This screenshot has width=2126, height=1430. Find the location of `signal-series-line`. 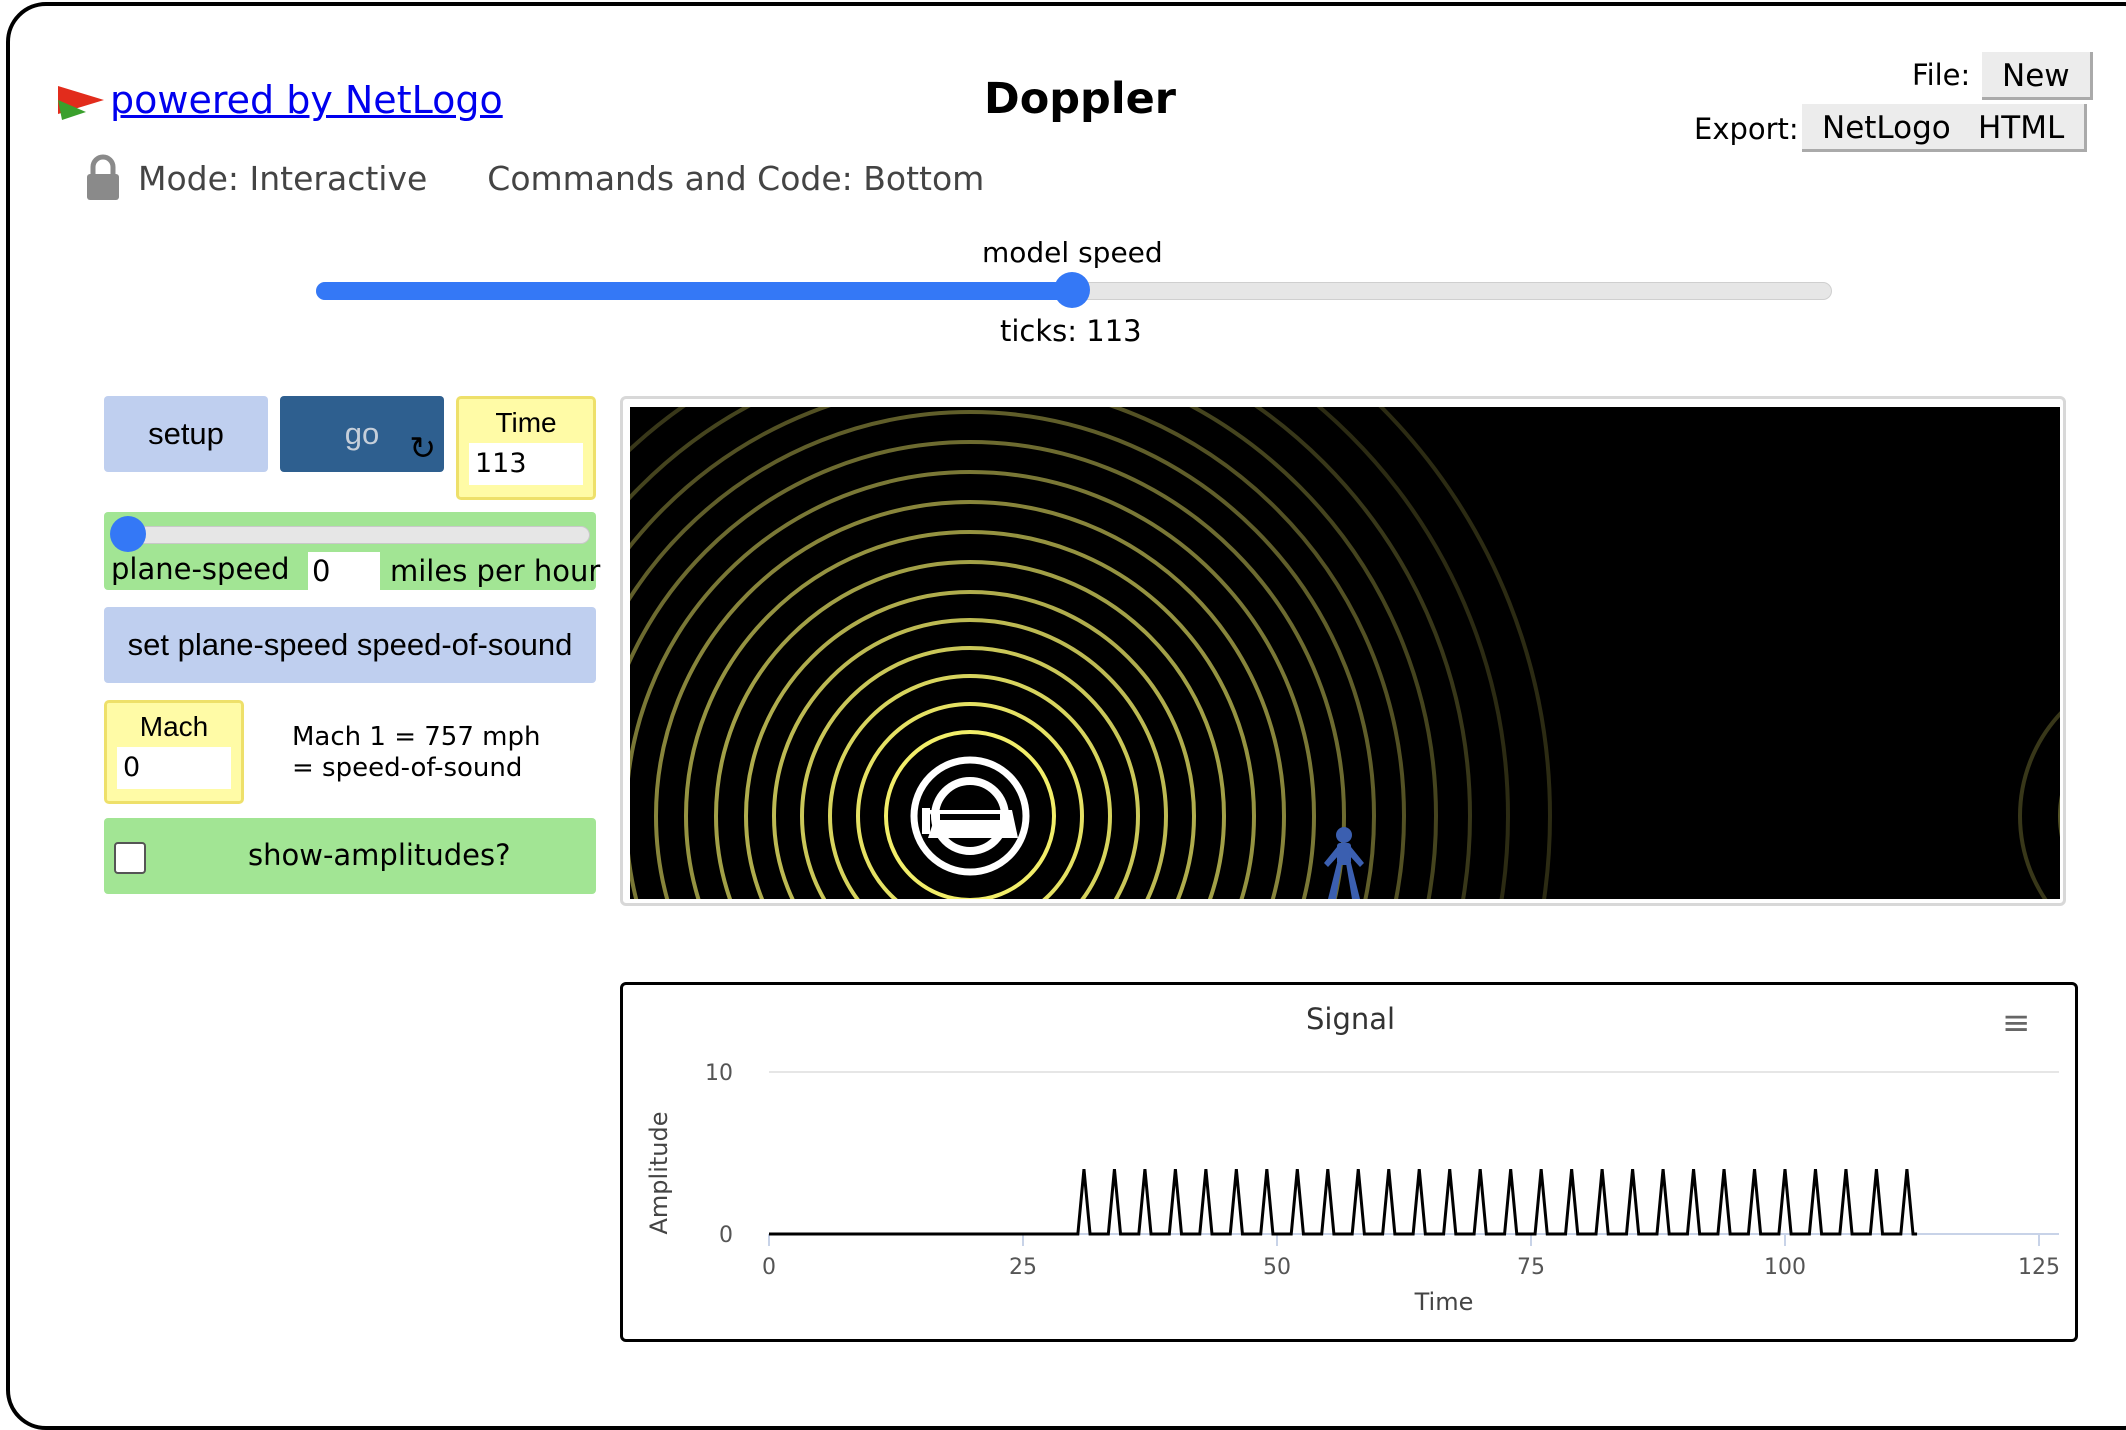

signal-series-line is located at coordinates (1343, 1202).